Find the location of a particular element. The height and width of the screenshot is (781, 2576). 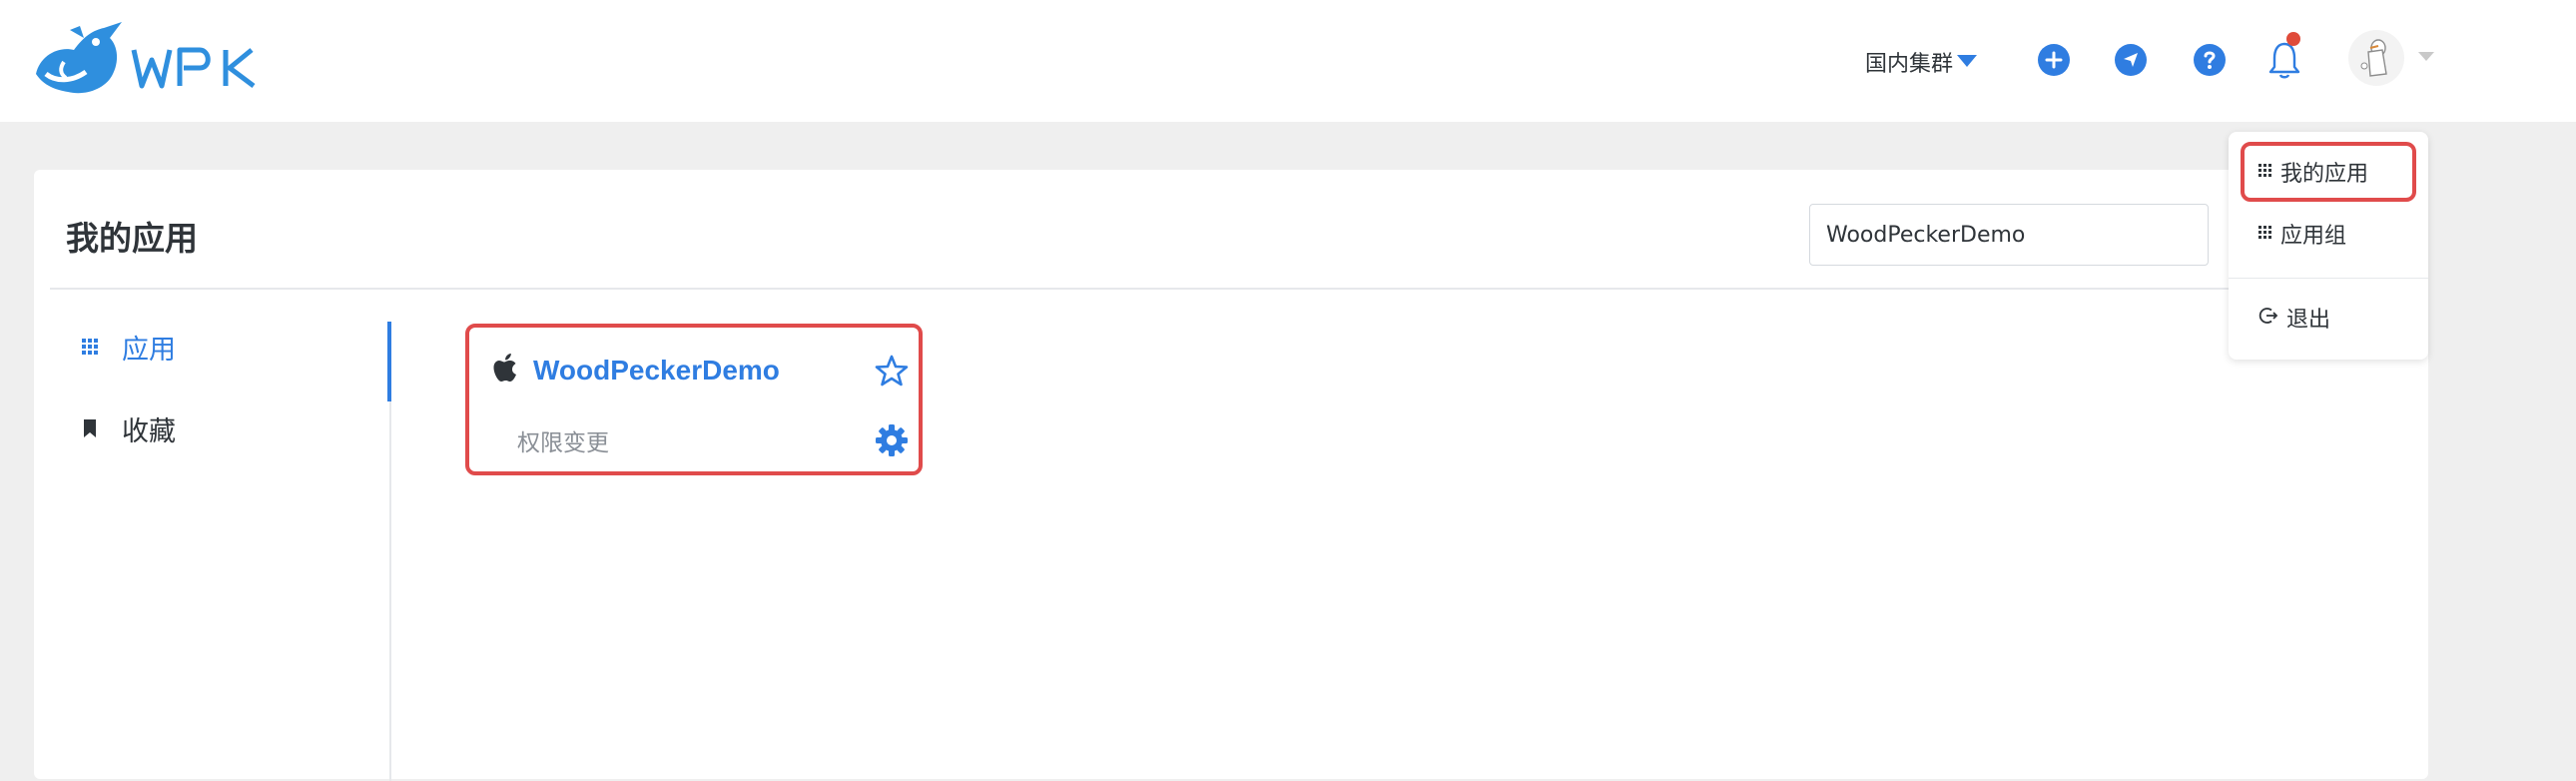

menu-item-logout: 退出 is located at coordinates (2294, 318).